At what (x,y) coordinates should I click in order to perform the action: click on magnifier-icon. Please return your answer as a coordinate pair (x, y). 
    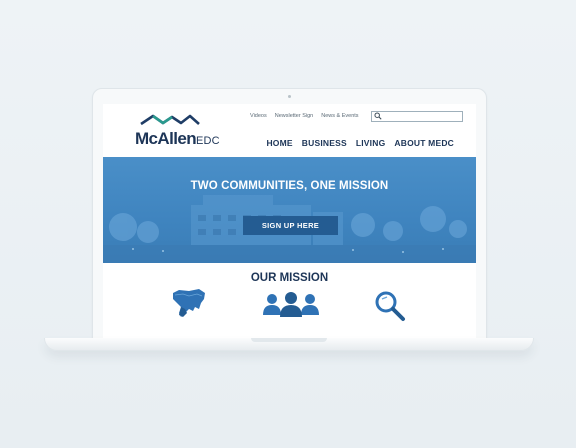
    Looking at the image, I should click on (390, 306).